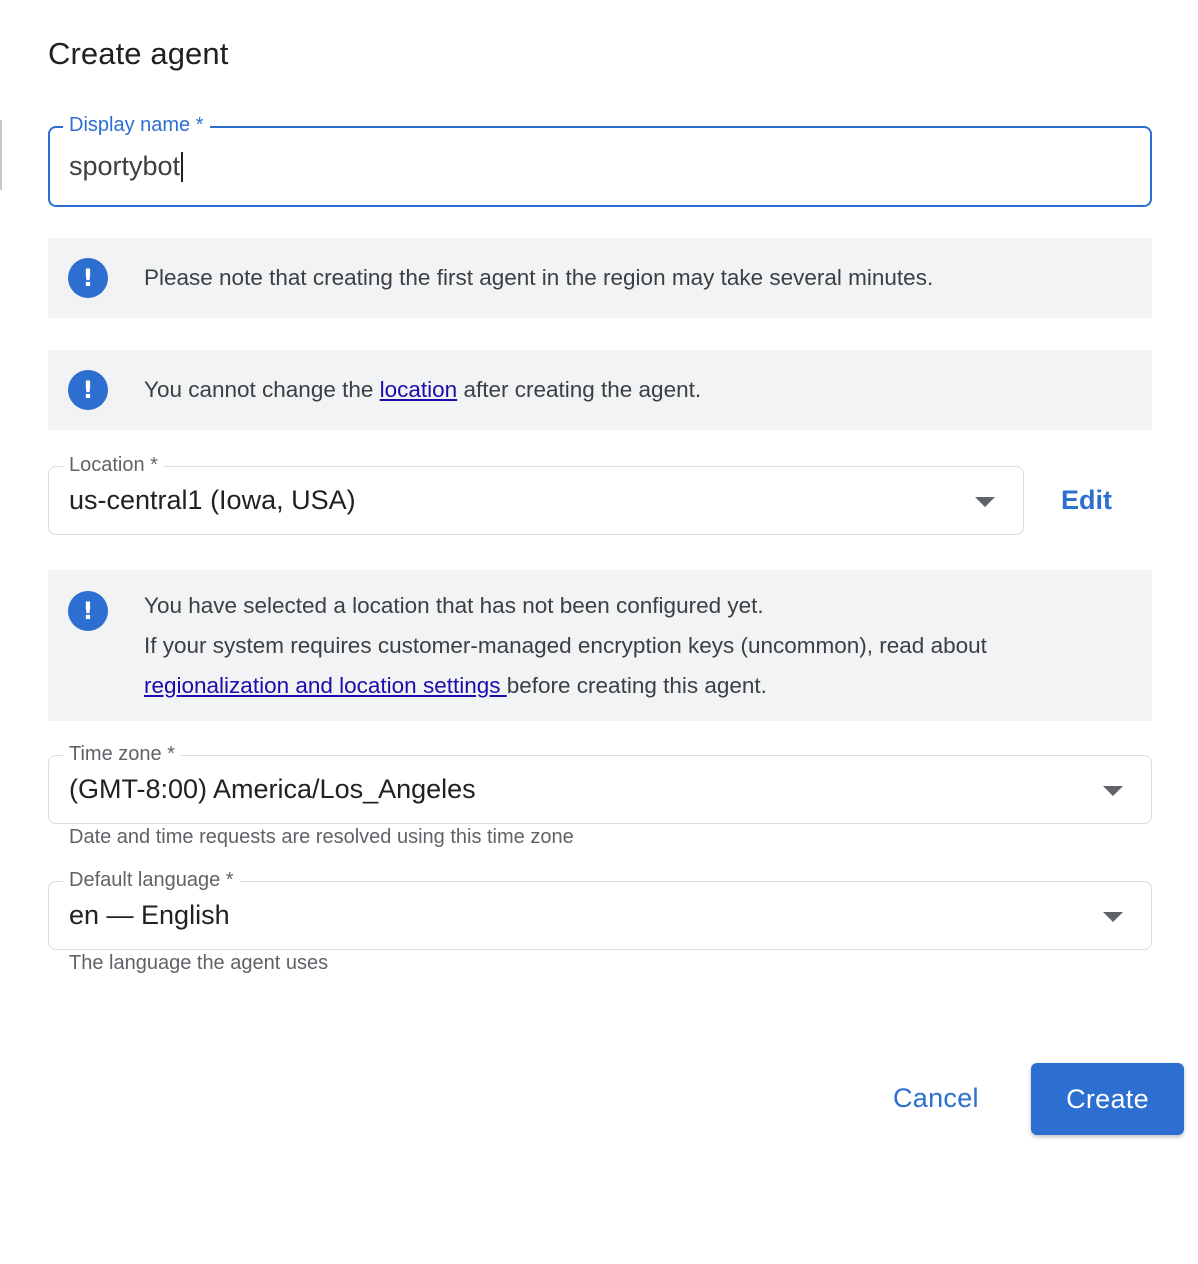  What do you see at coordinates (419, 389) in the screenshot?
I see `location-link: location` at bounding box center [419, 389].